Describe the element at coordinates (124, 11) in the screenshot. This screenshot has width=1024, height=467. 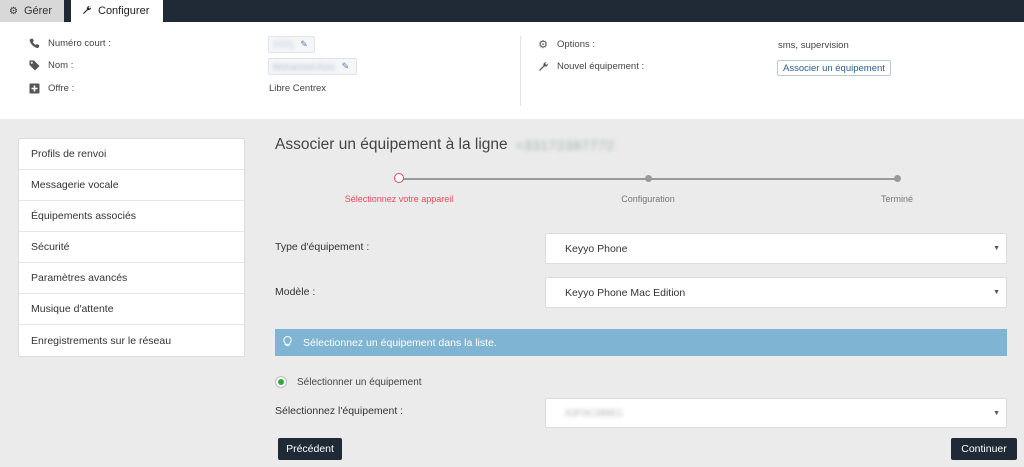
I see `tab-configurer-label: Configurer` at that location.